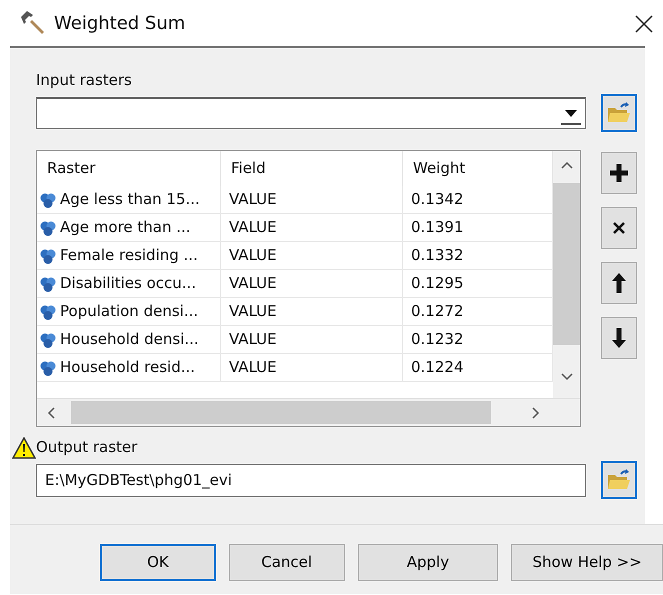  I want to click on arrow-up-icon, so click(619, 283).